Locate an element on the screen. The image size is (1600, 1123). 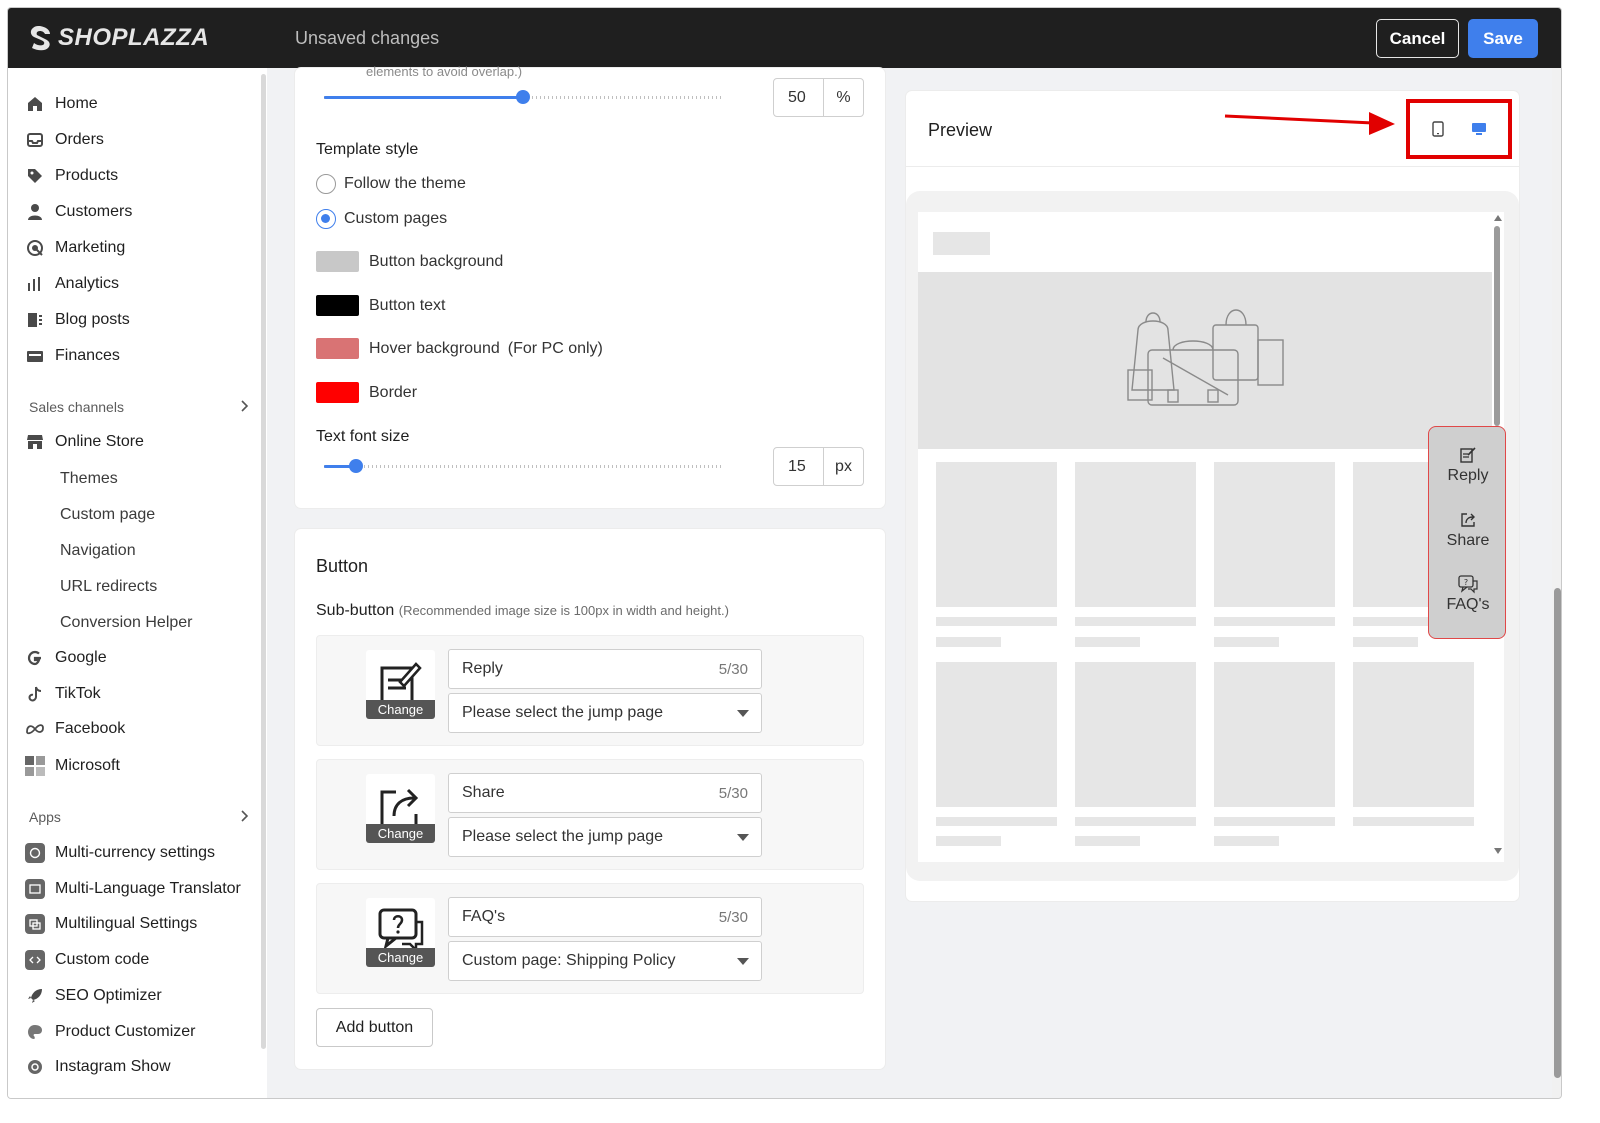
sidebar-item-blog-posts: Blog posts is located at coordinates (77, 320).